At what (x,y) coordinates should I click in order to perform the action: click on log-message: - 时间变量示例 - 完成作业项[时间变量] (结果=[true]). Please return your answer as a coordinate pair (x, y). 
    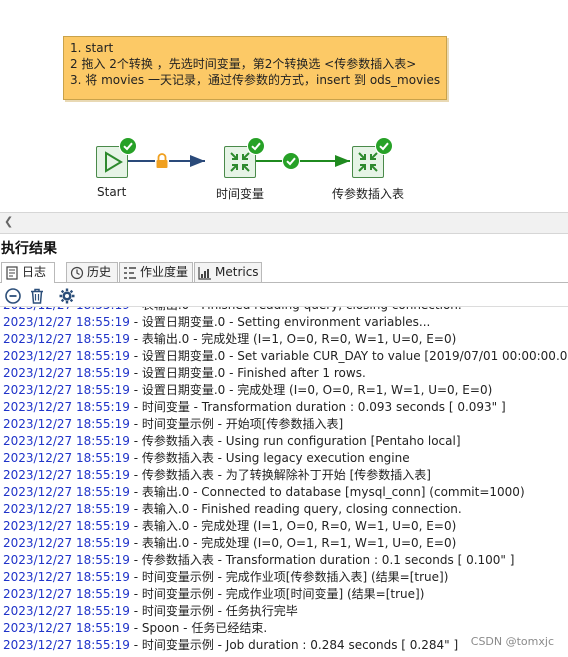
    Looking at the image, I should click on (277, 594).